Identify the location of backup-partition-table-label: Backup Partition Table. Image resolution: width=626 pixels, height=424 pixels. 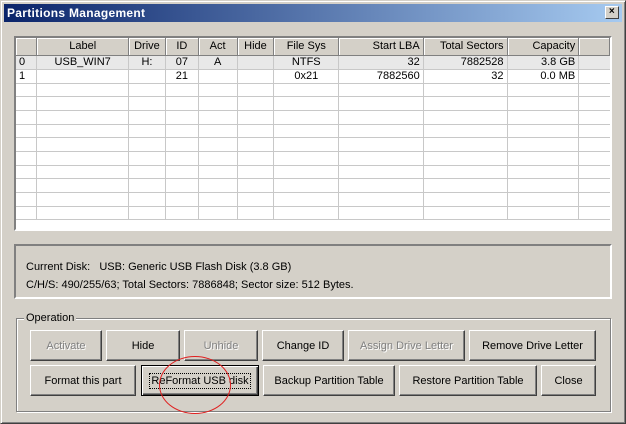
(329, 380).